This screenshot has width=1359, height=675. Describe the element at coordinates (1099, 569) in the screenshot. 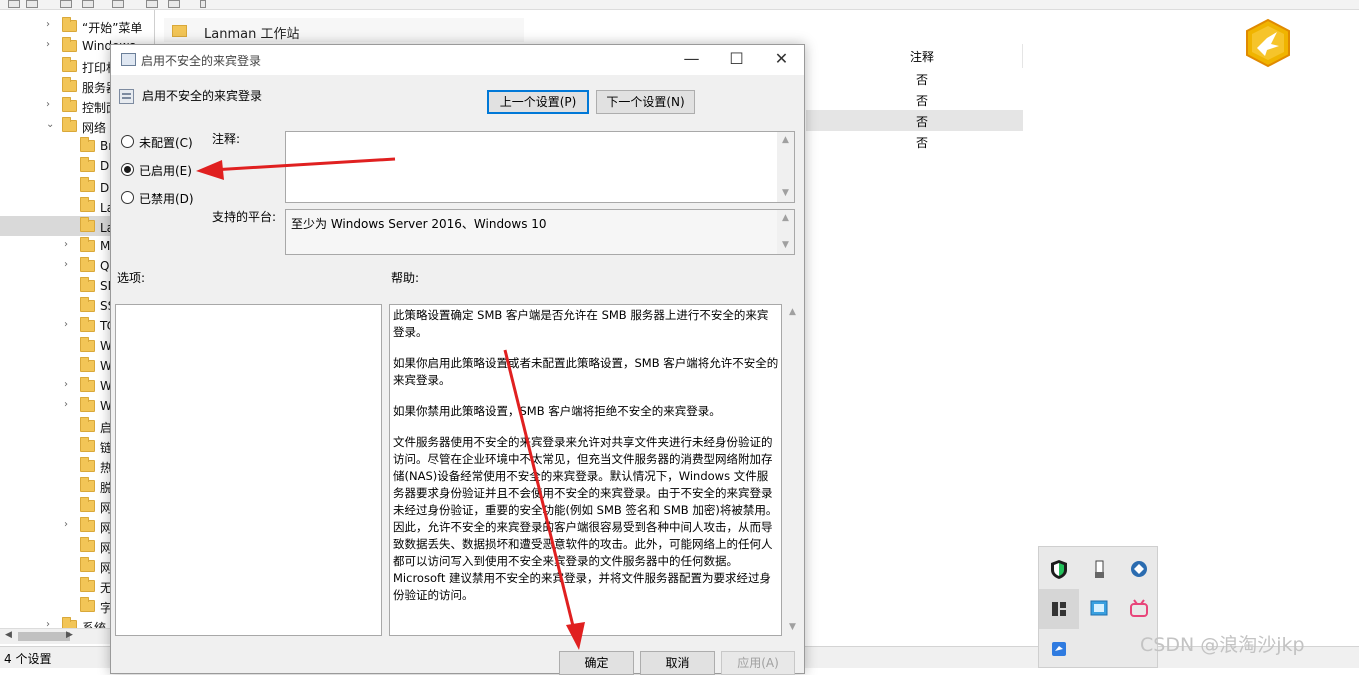

I see `usb-drive-icon` at that location.